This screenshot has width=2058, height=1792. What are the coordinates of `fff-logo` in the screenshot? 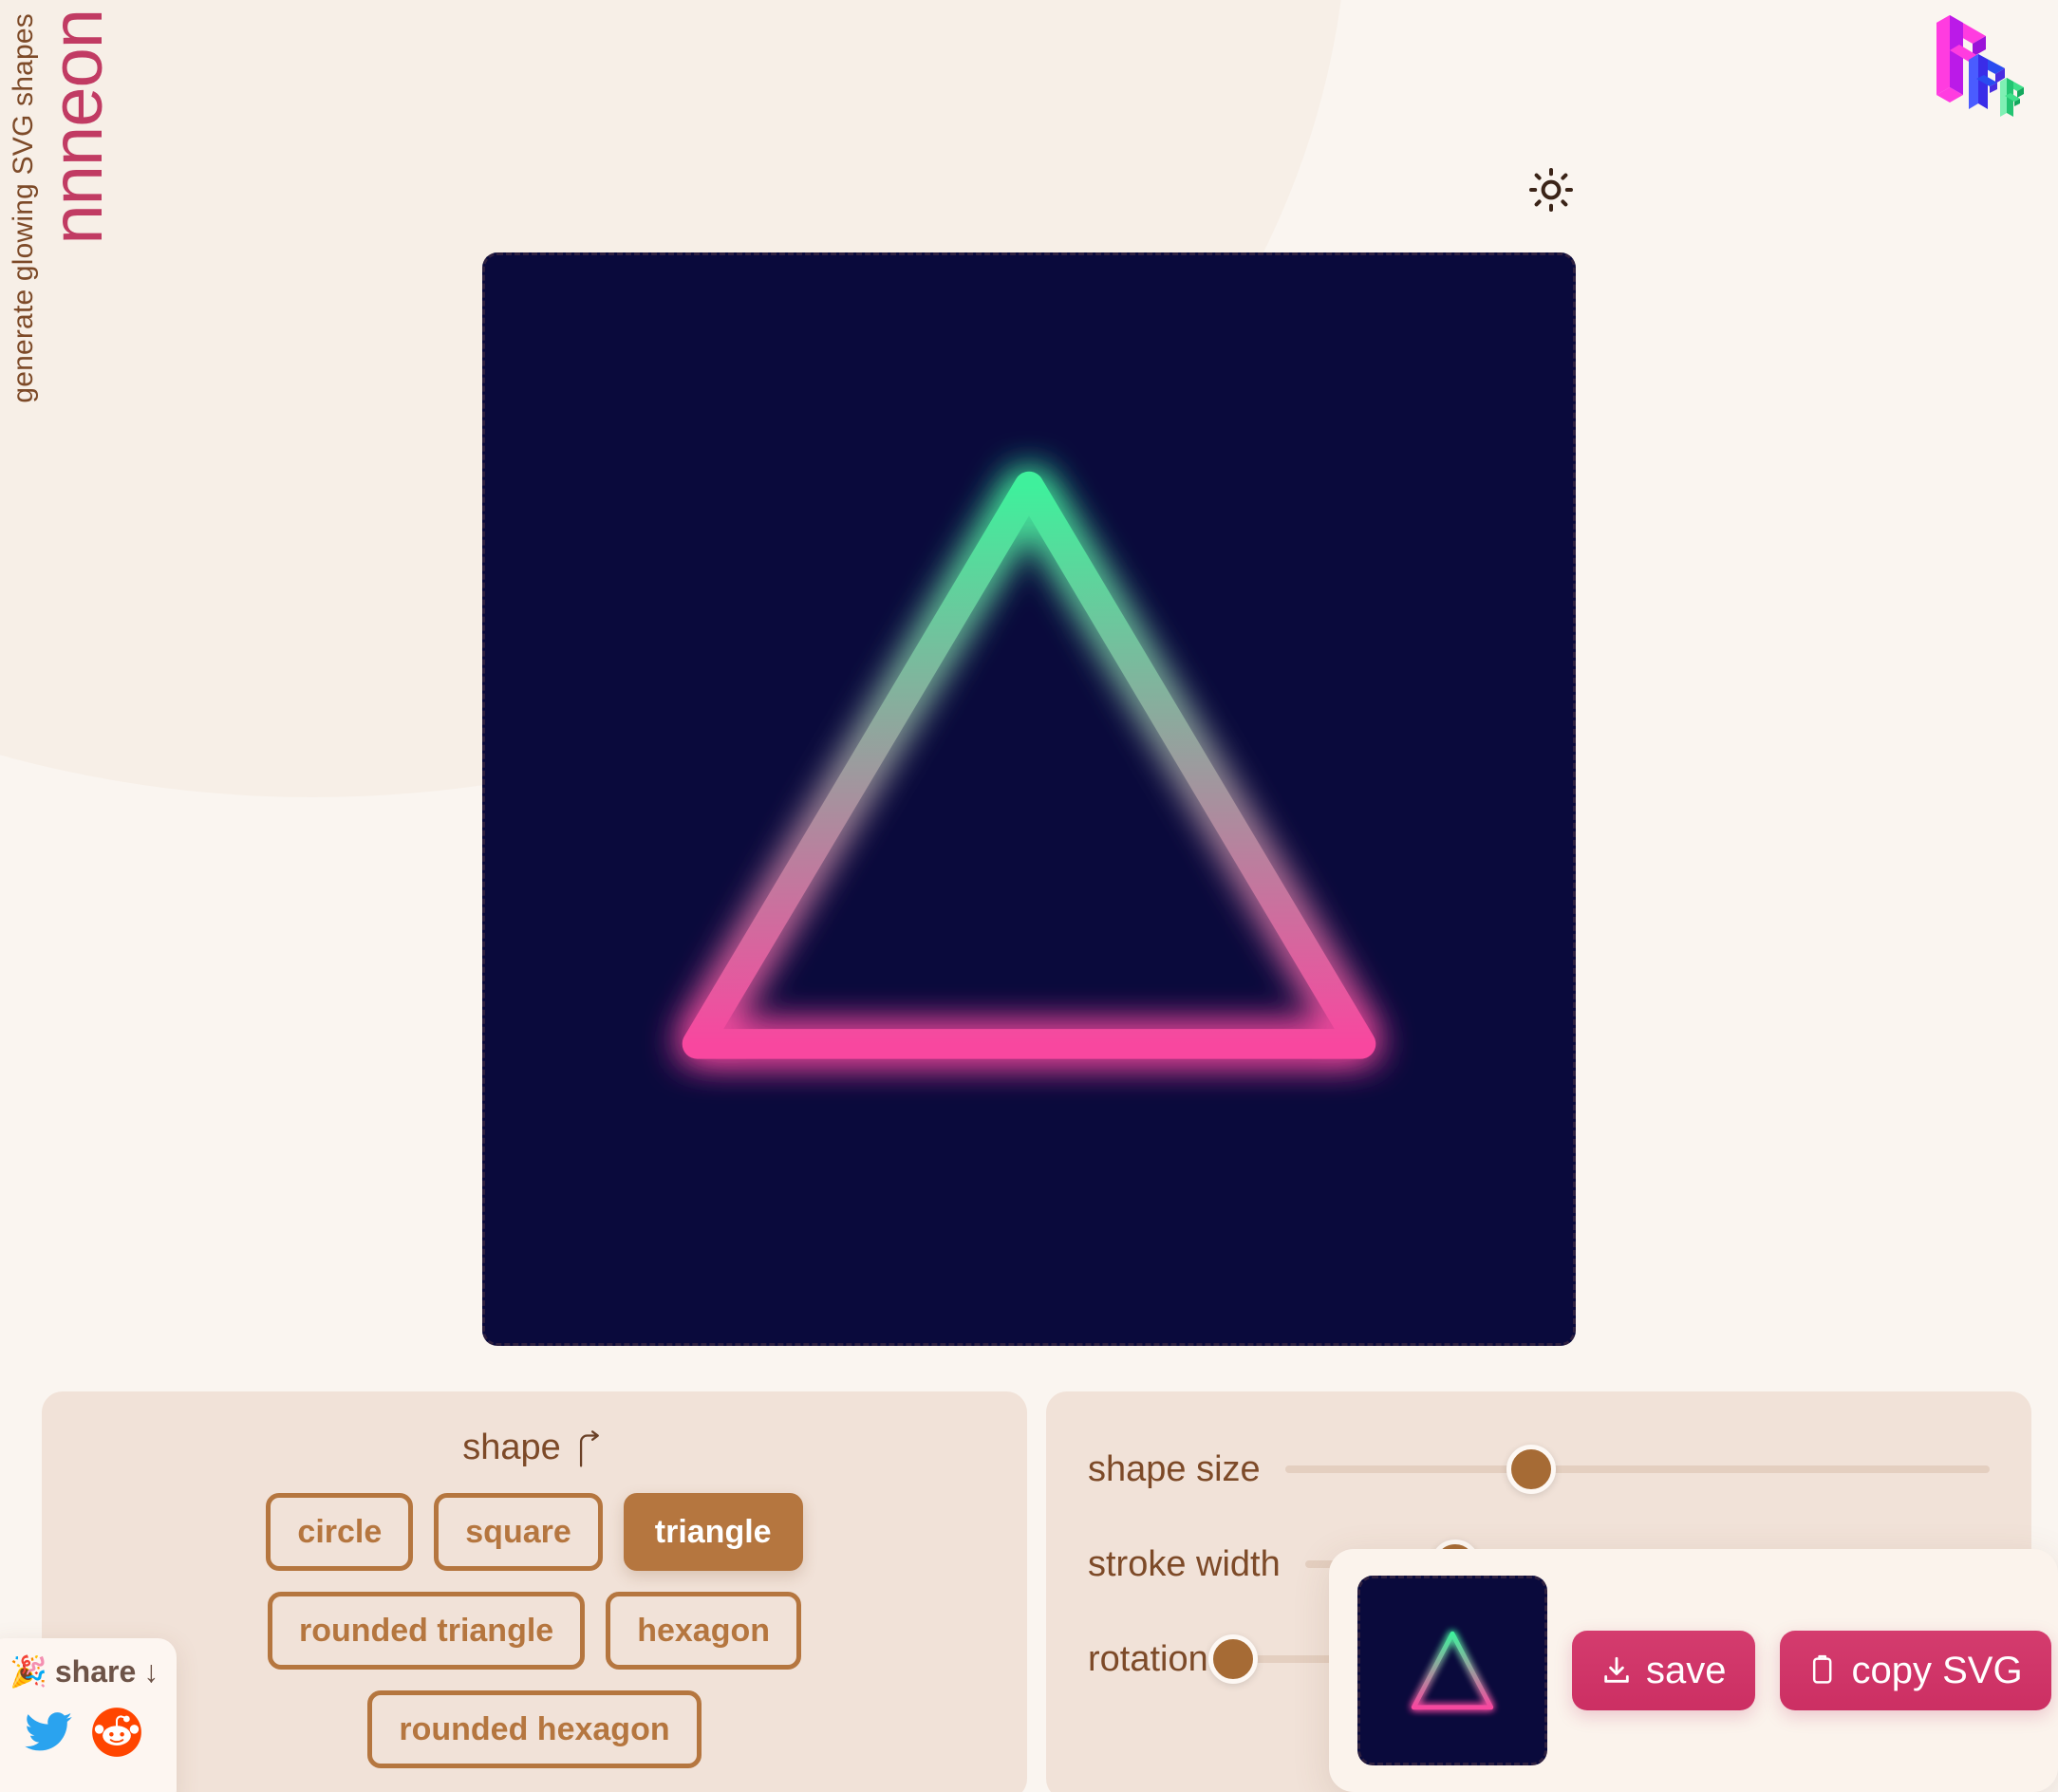 It's located at (1983, 64).